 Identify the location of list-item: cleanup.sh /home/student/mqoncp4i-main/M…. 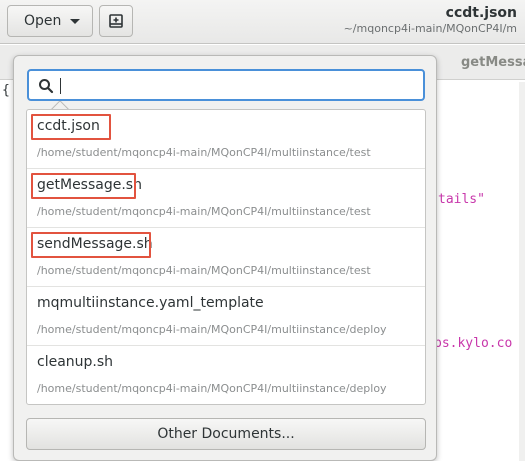
(226, 375).